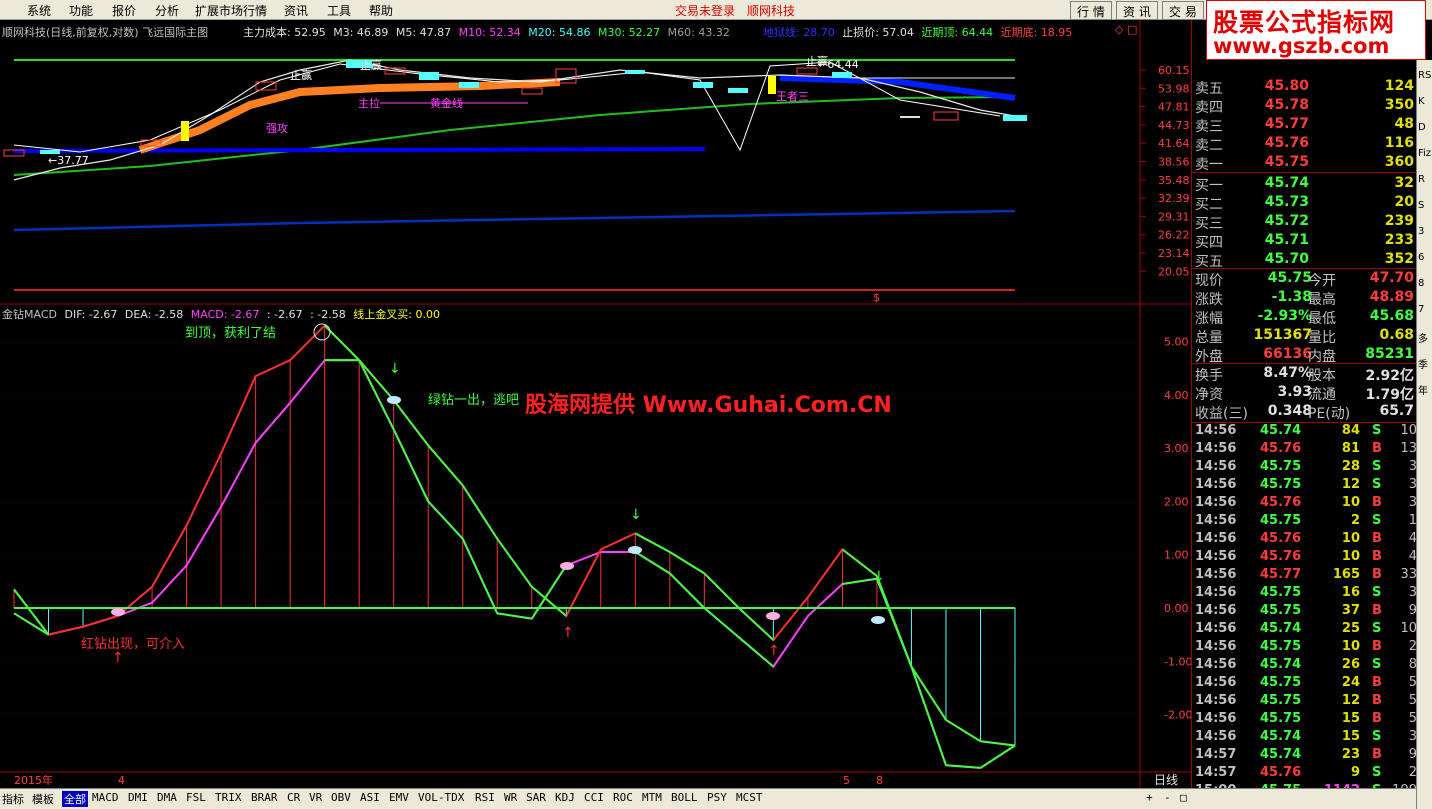  I want to click on bid-price: 45.70, so click(1286, 259).